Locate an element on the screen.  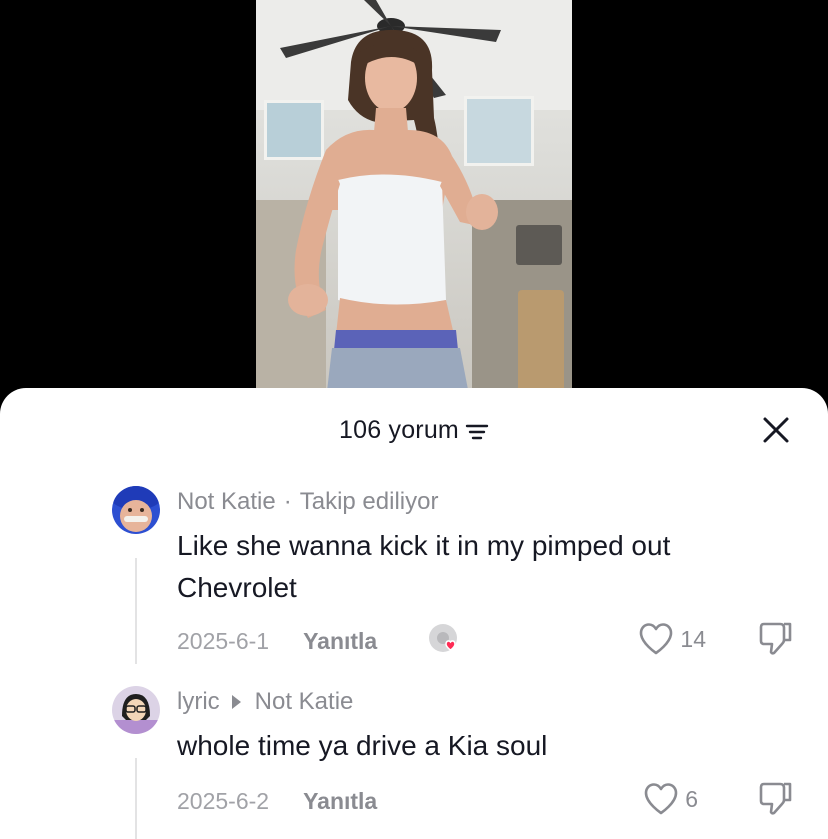
comment-footer: 2025-6-1 Yanıtla is located at coordinates (277, 641).